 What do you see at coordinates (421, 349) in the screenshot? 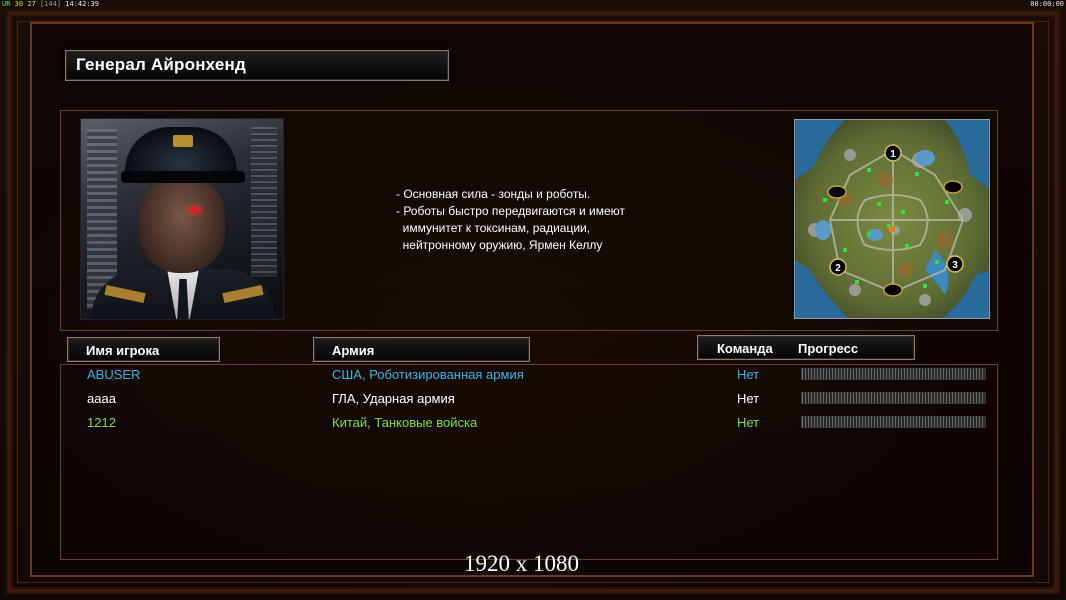
I see `column-header-army: Армия` at bounding box center [421, 349].